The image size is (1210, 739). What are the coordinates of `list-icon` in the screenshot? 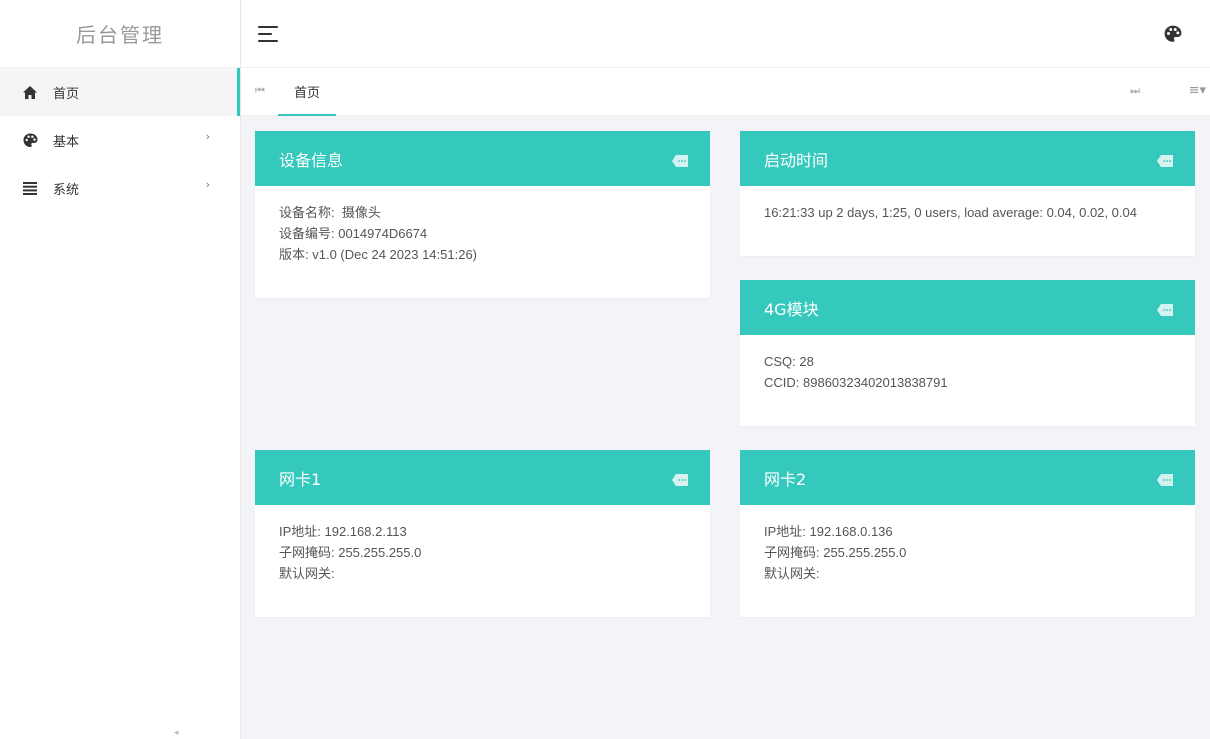 It's located at (30, 188).